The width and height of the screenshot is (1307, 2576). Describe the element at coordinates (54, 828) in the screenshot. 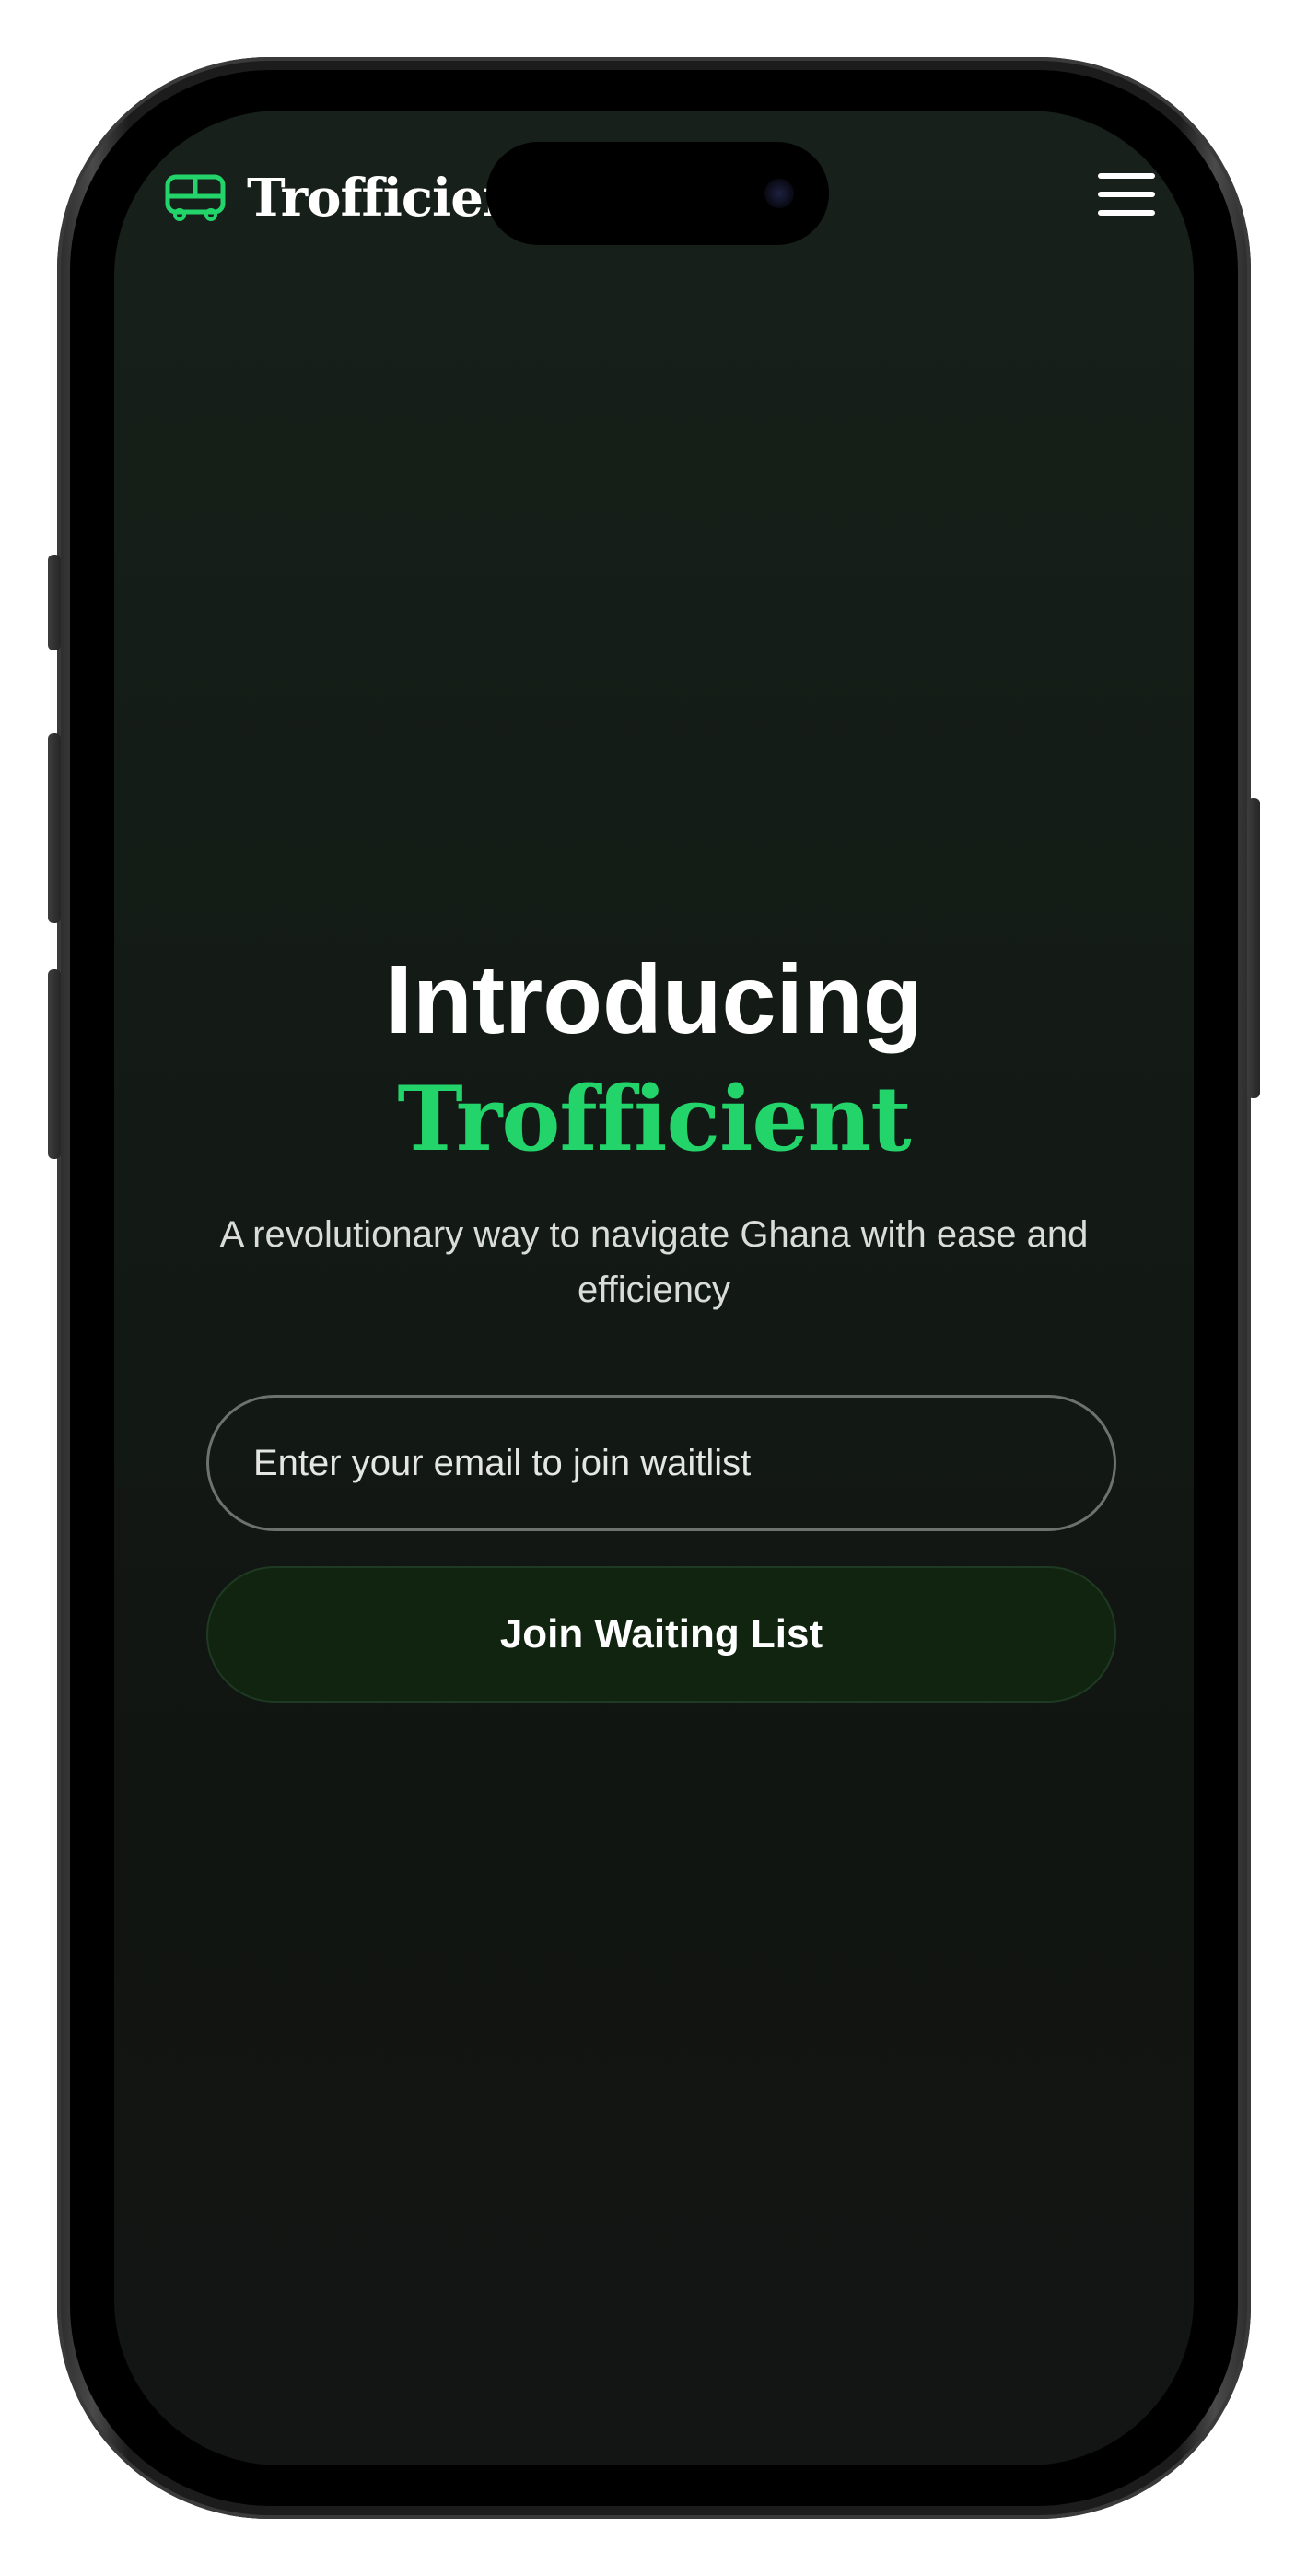

I see `volume-up-button` at that location.